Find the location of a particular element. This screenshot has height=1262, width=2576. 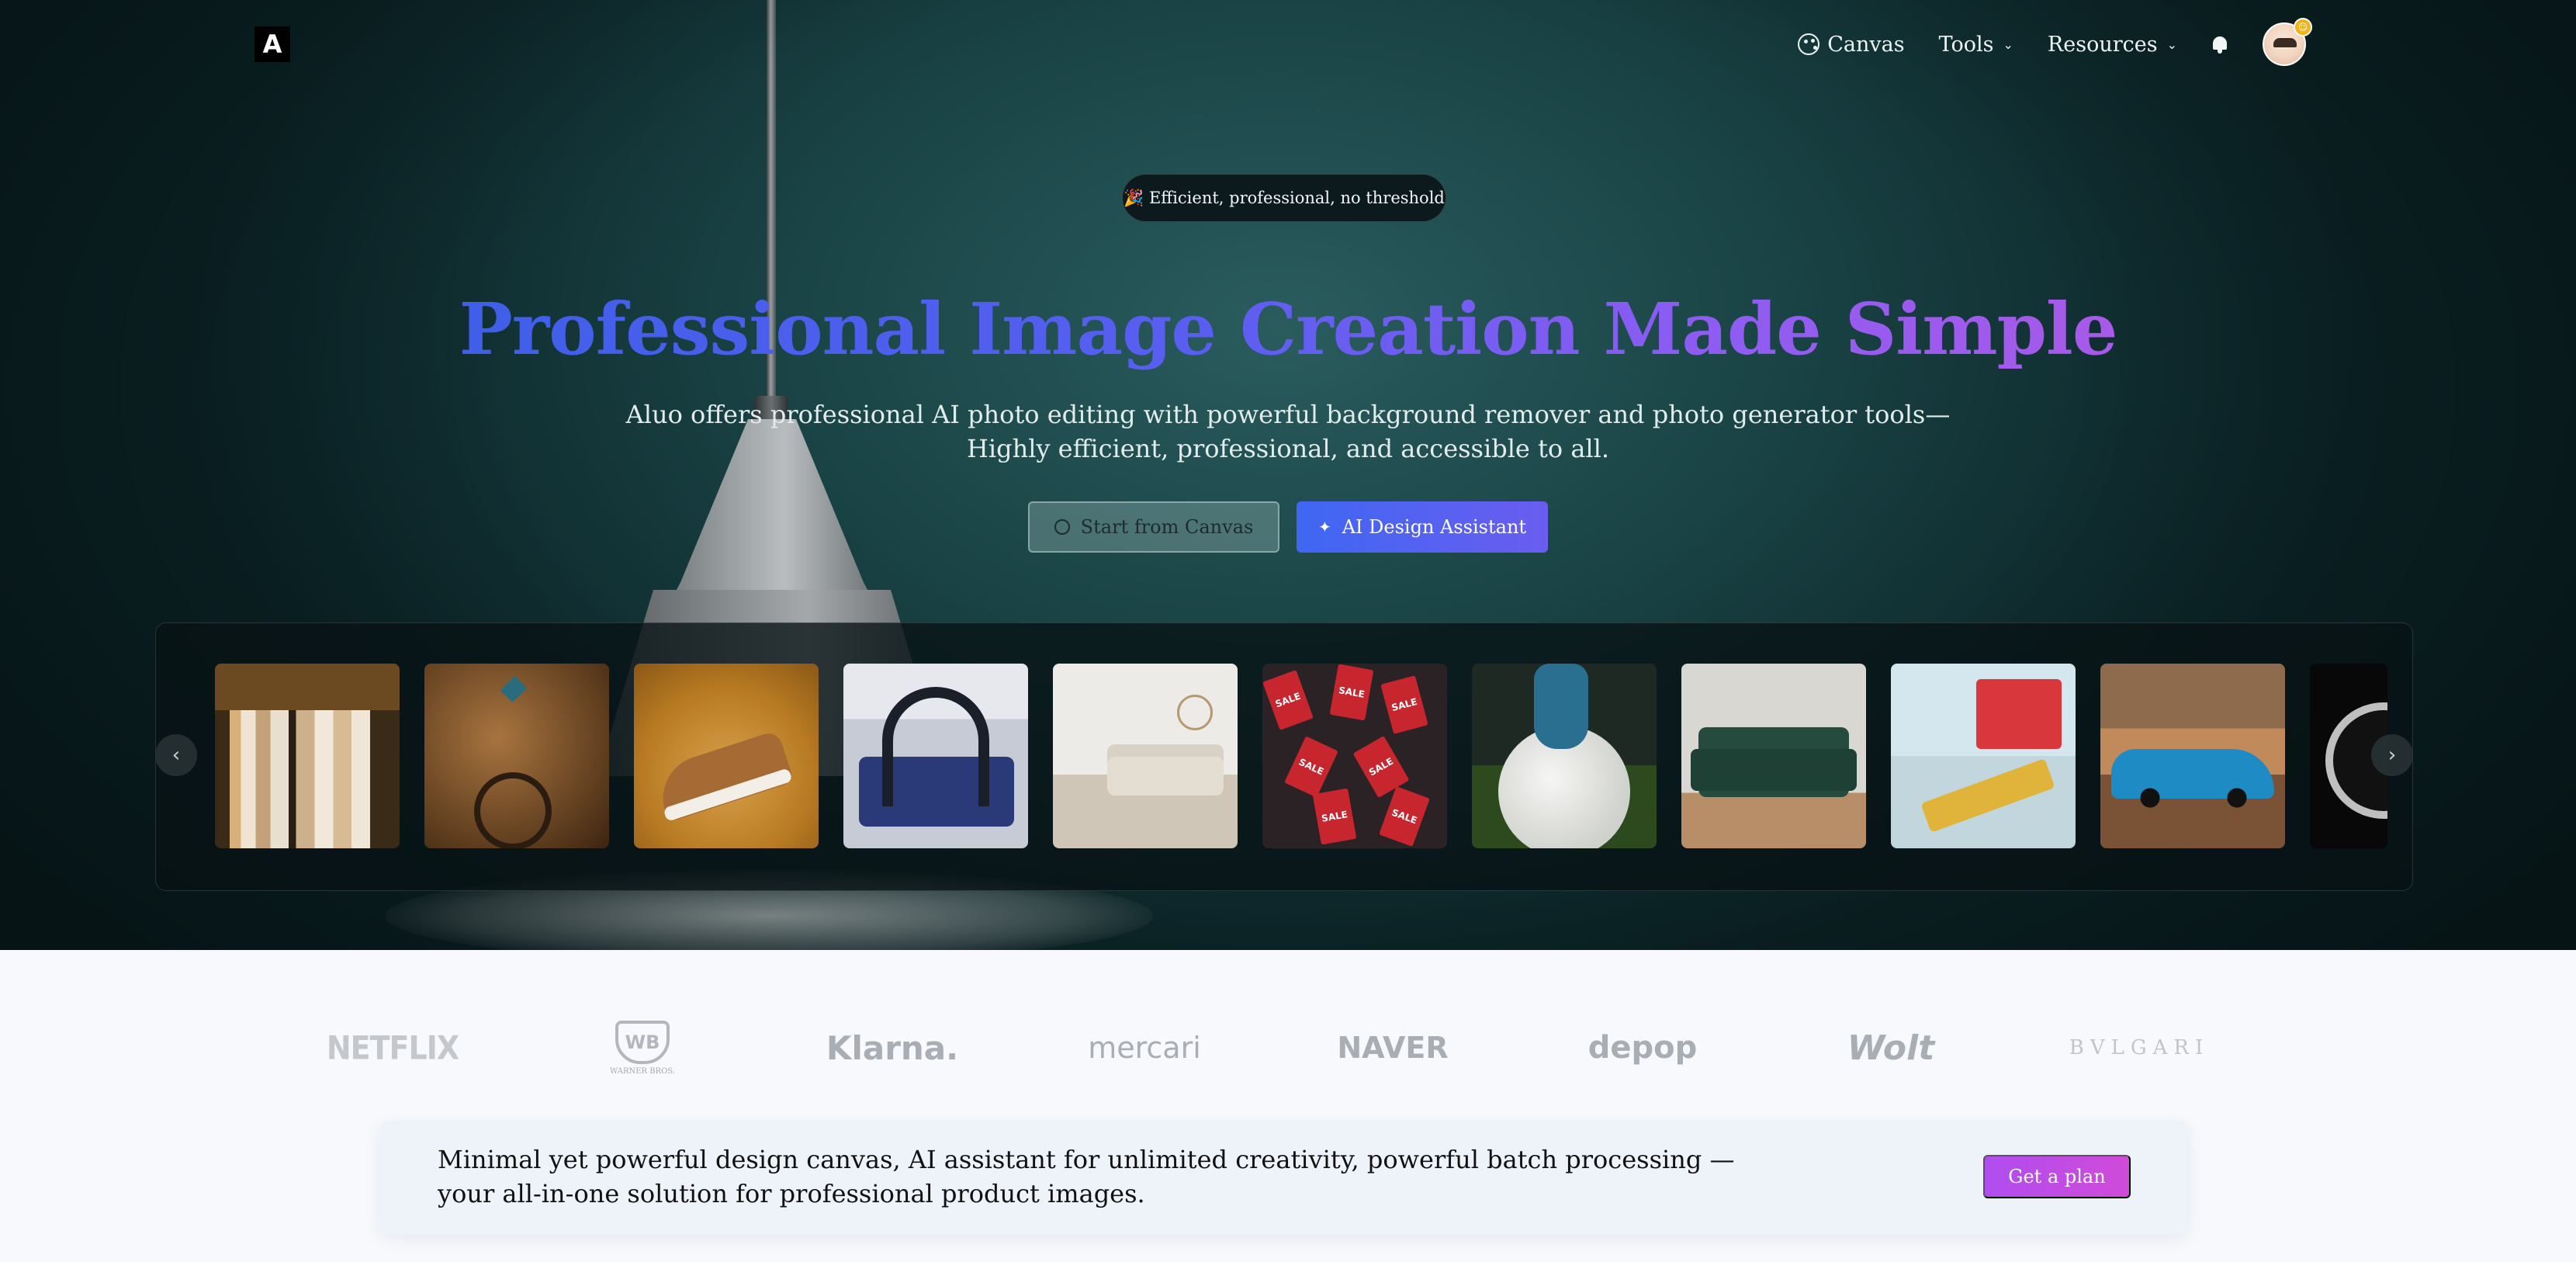

hero-headline-text: Professional Image Creation Made Simple is located at coordinates (1288, 329).